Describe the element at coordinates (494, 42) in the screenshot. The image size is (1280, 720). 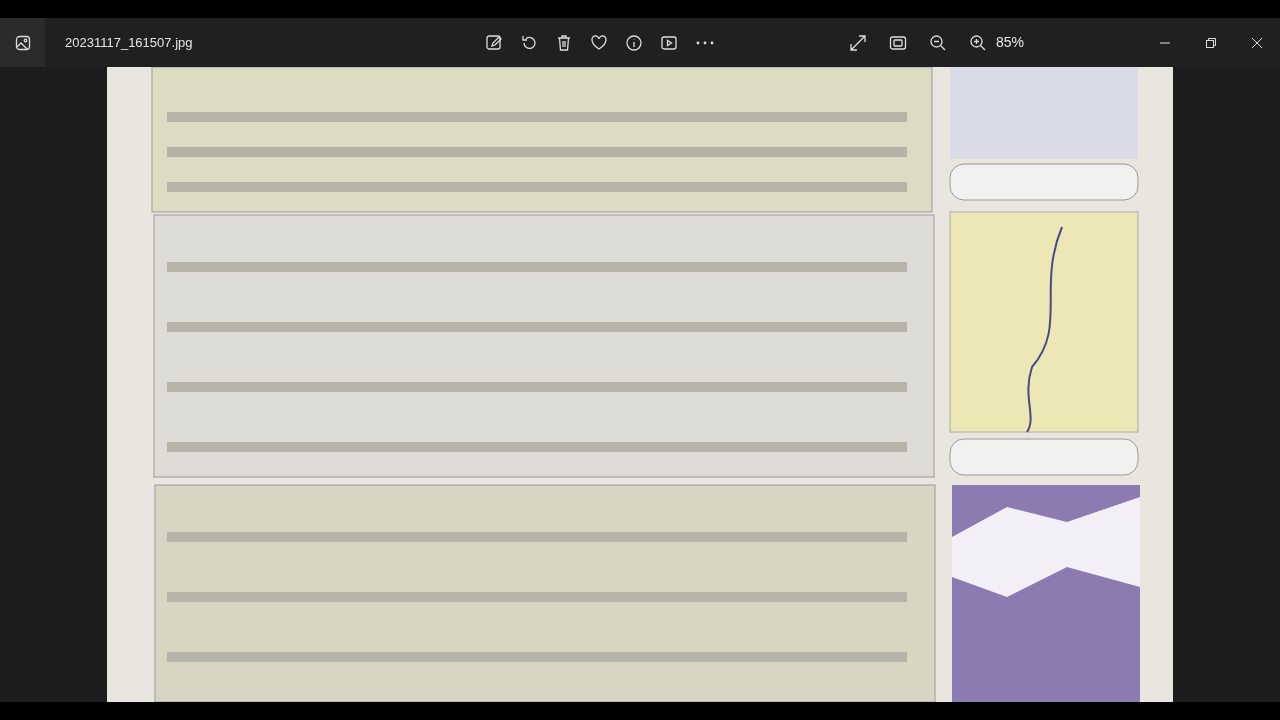
I see `edit-icon` at that location.